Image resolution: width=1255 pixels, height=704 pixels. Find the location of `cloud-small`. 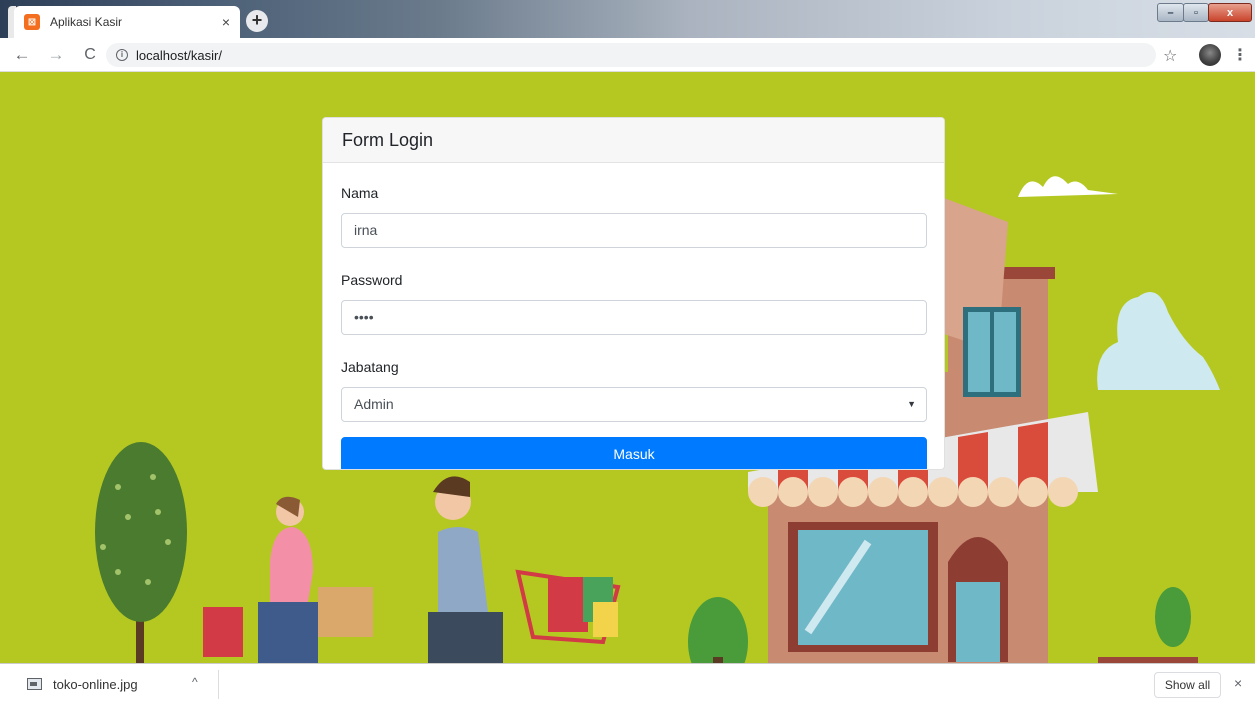

cloud-small is located at coordinates (1068, 186).